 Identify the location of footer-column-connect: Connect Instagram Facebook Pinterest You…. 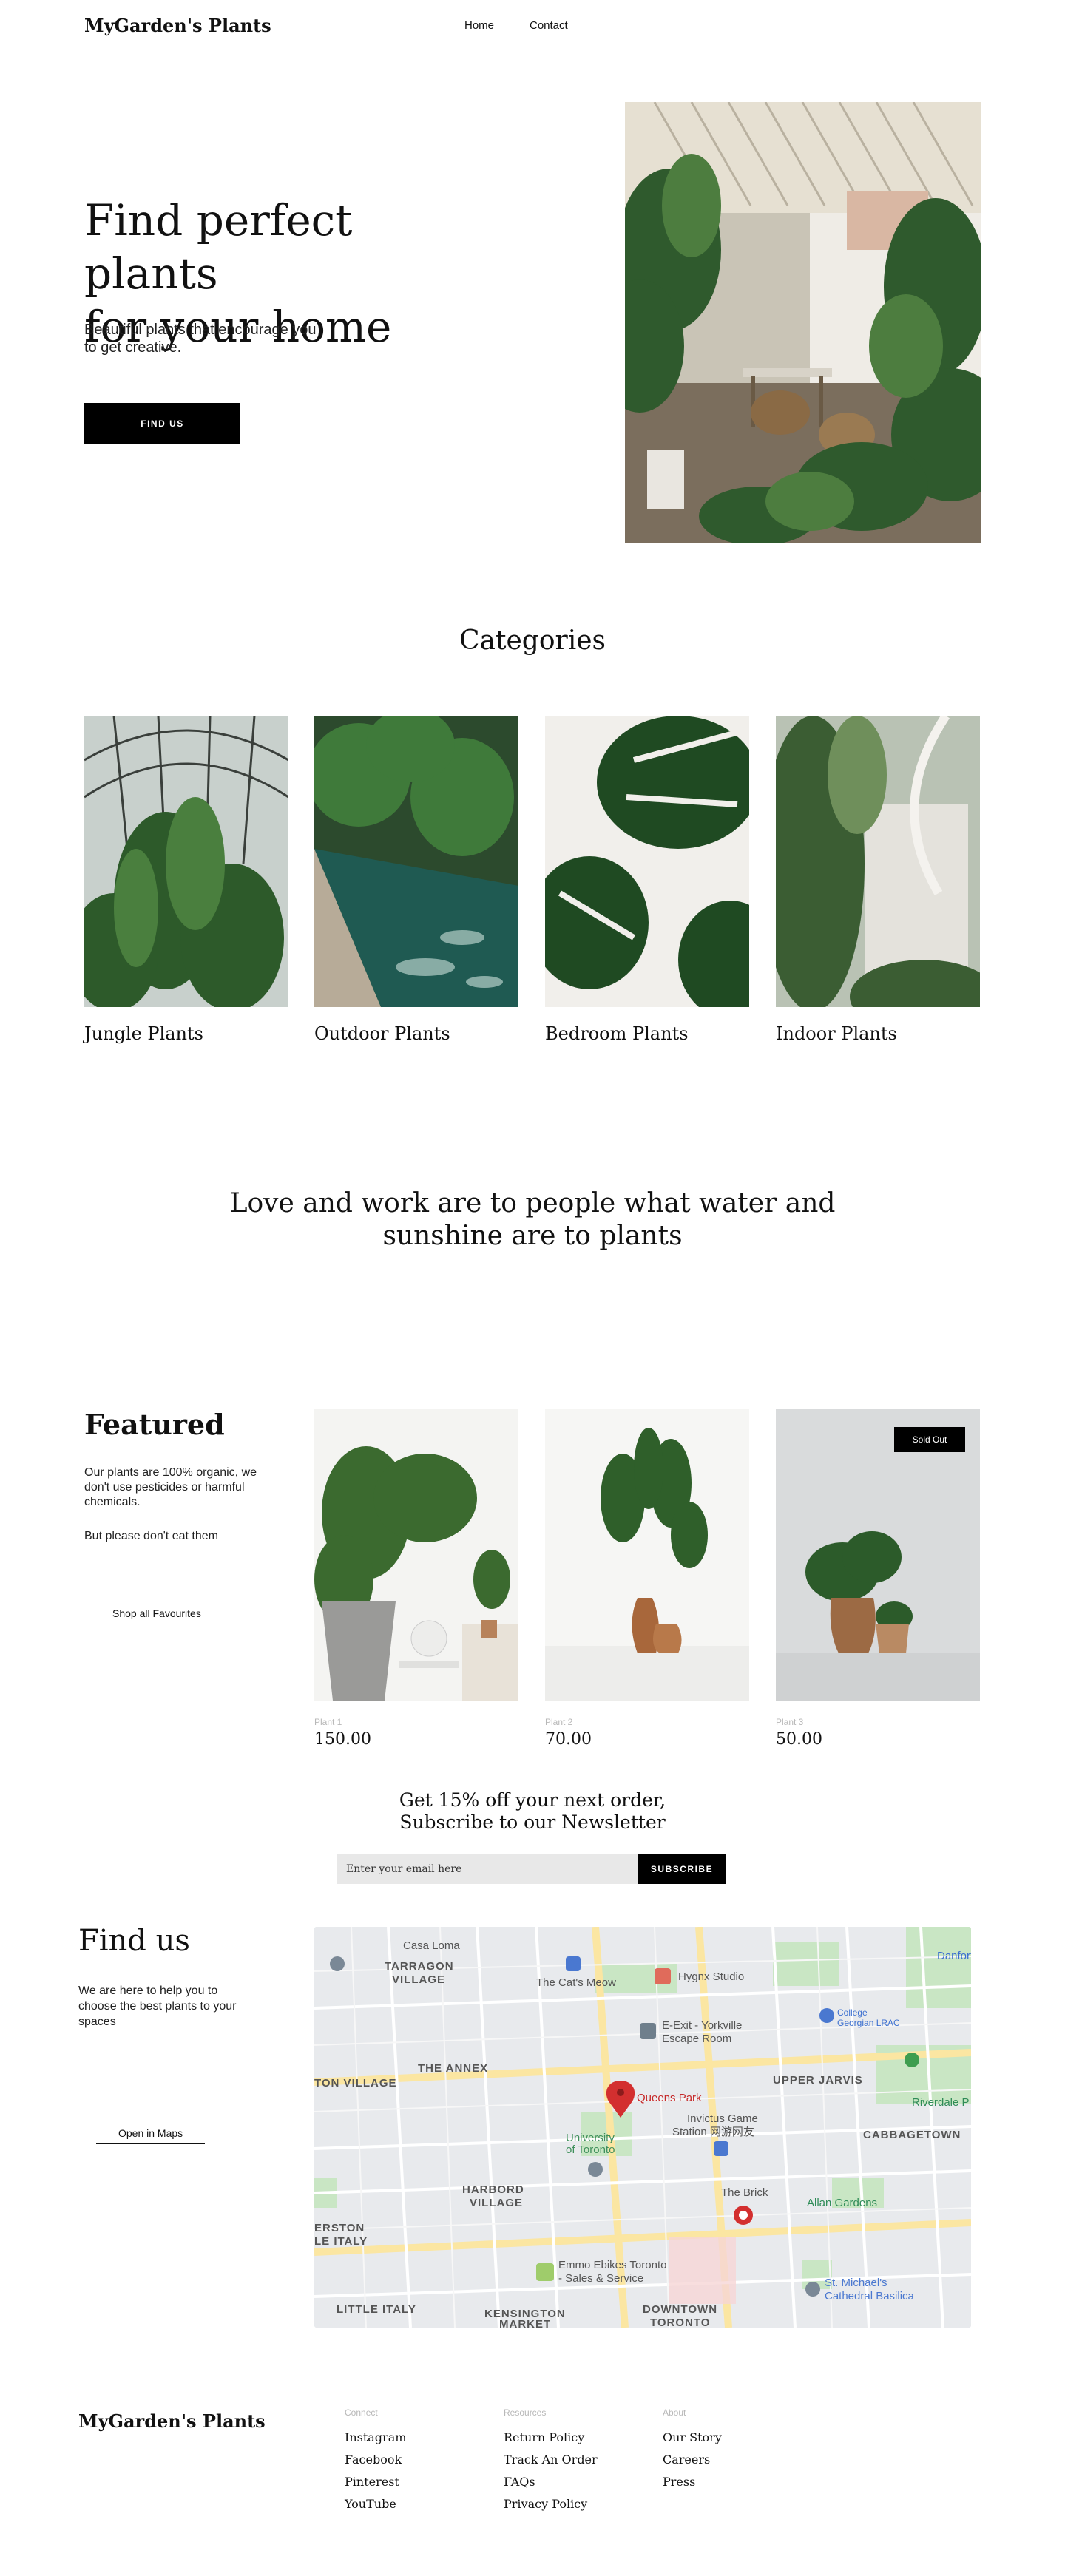
(411, 2463).